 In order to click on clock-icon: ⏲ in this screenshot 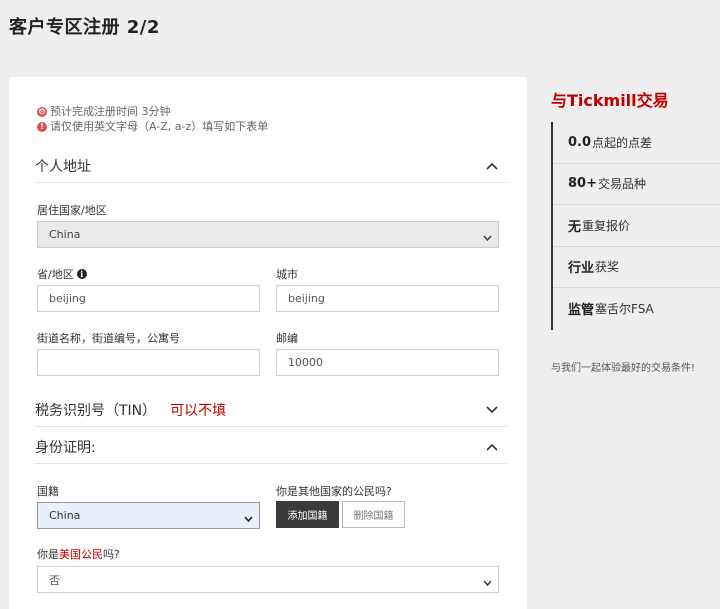, I will do `click(42, 111)`.